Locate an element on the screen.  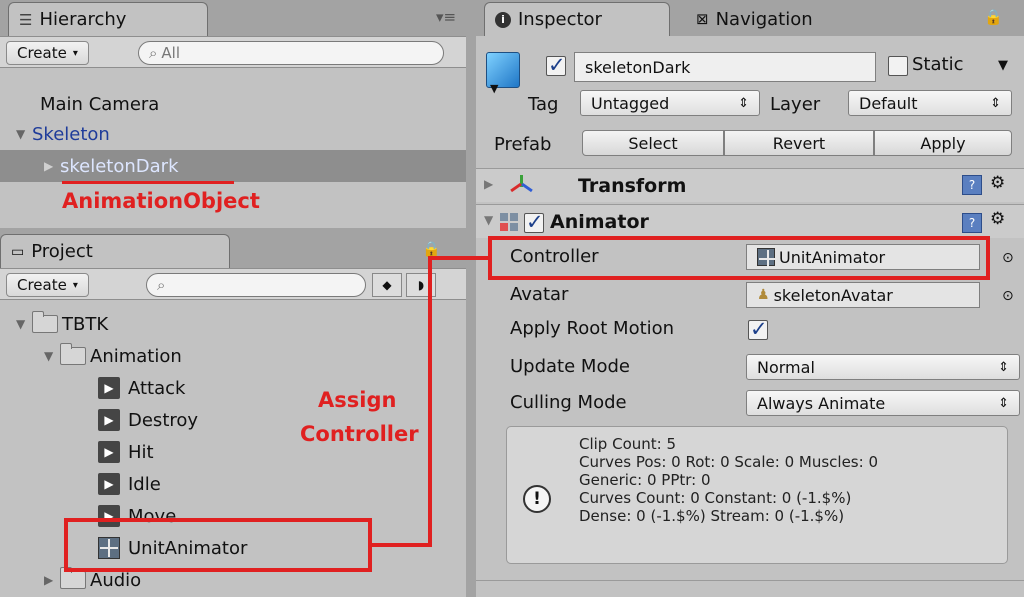
culling-mode-dropdown: Always Animate ⇕ is located at coordinates (883, 403).